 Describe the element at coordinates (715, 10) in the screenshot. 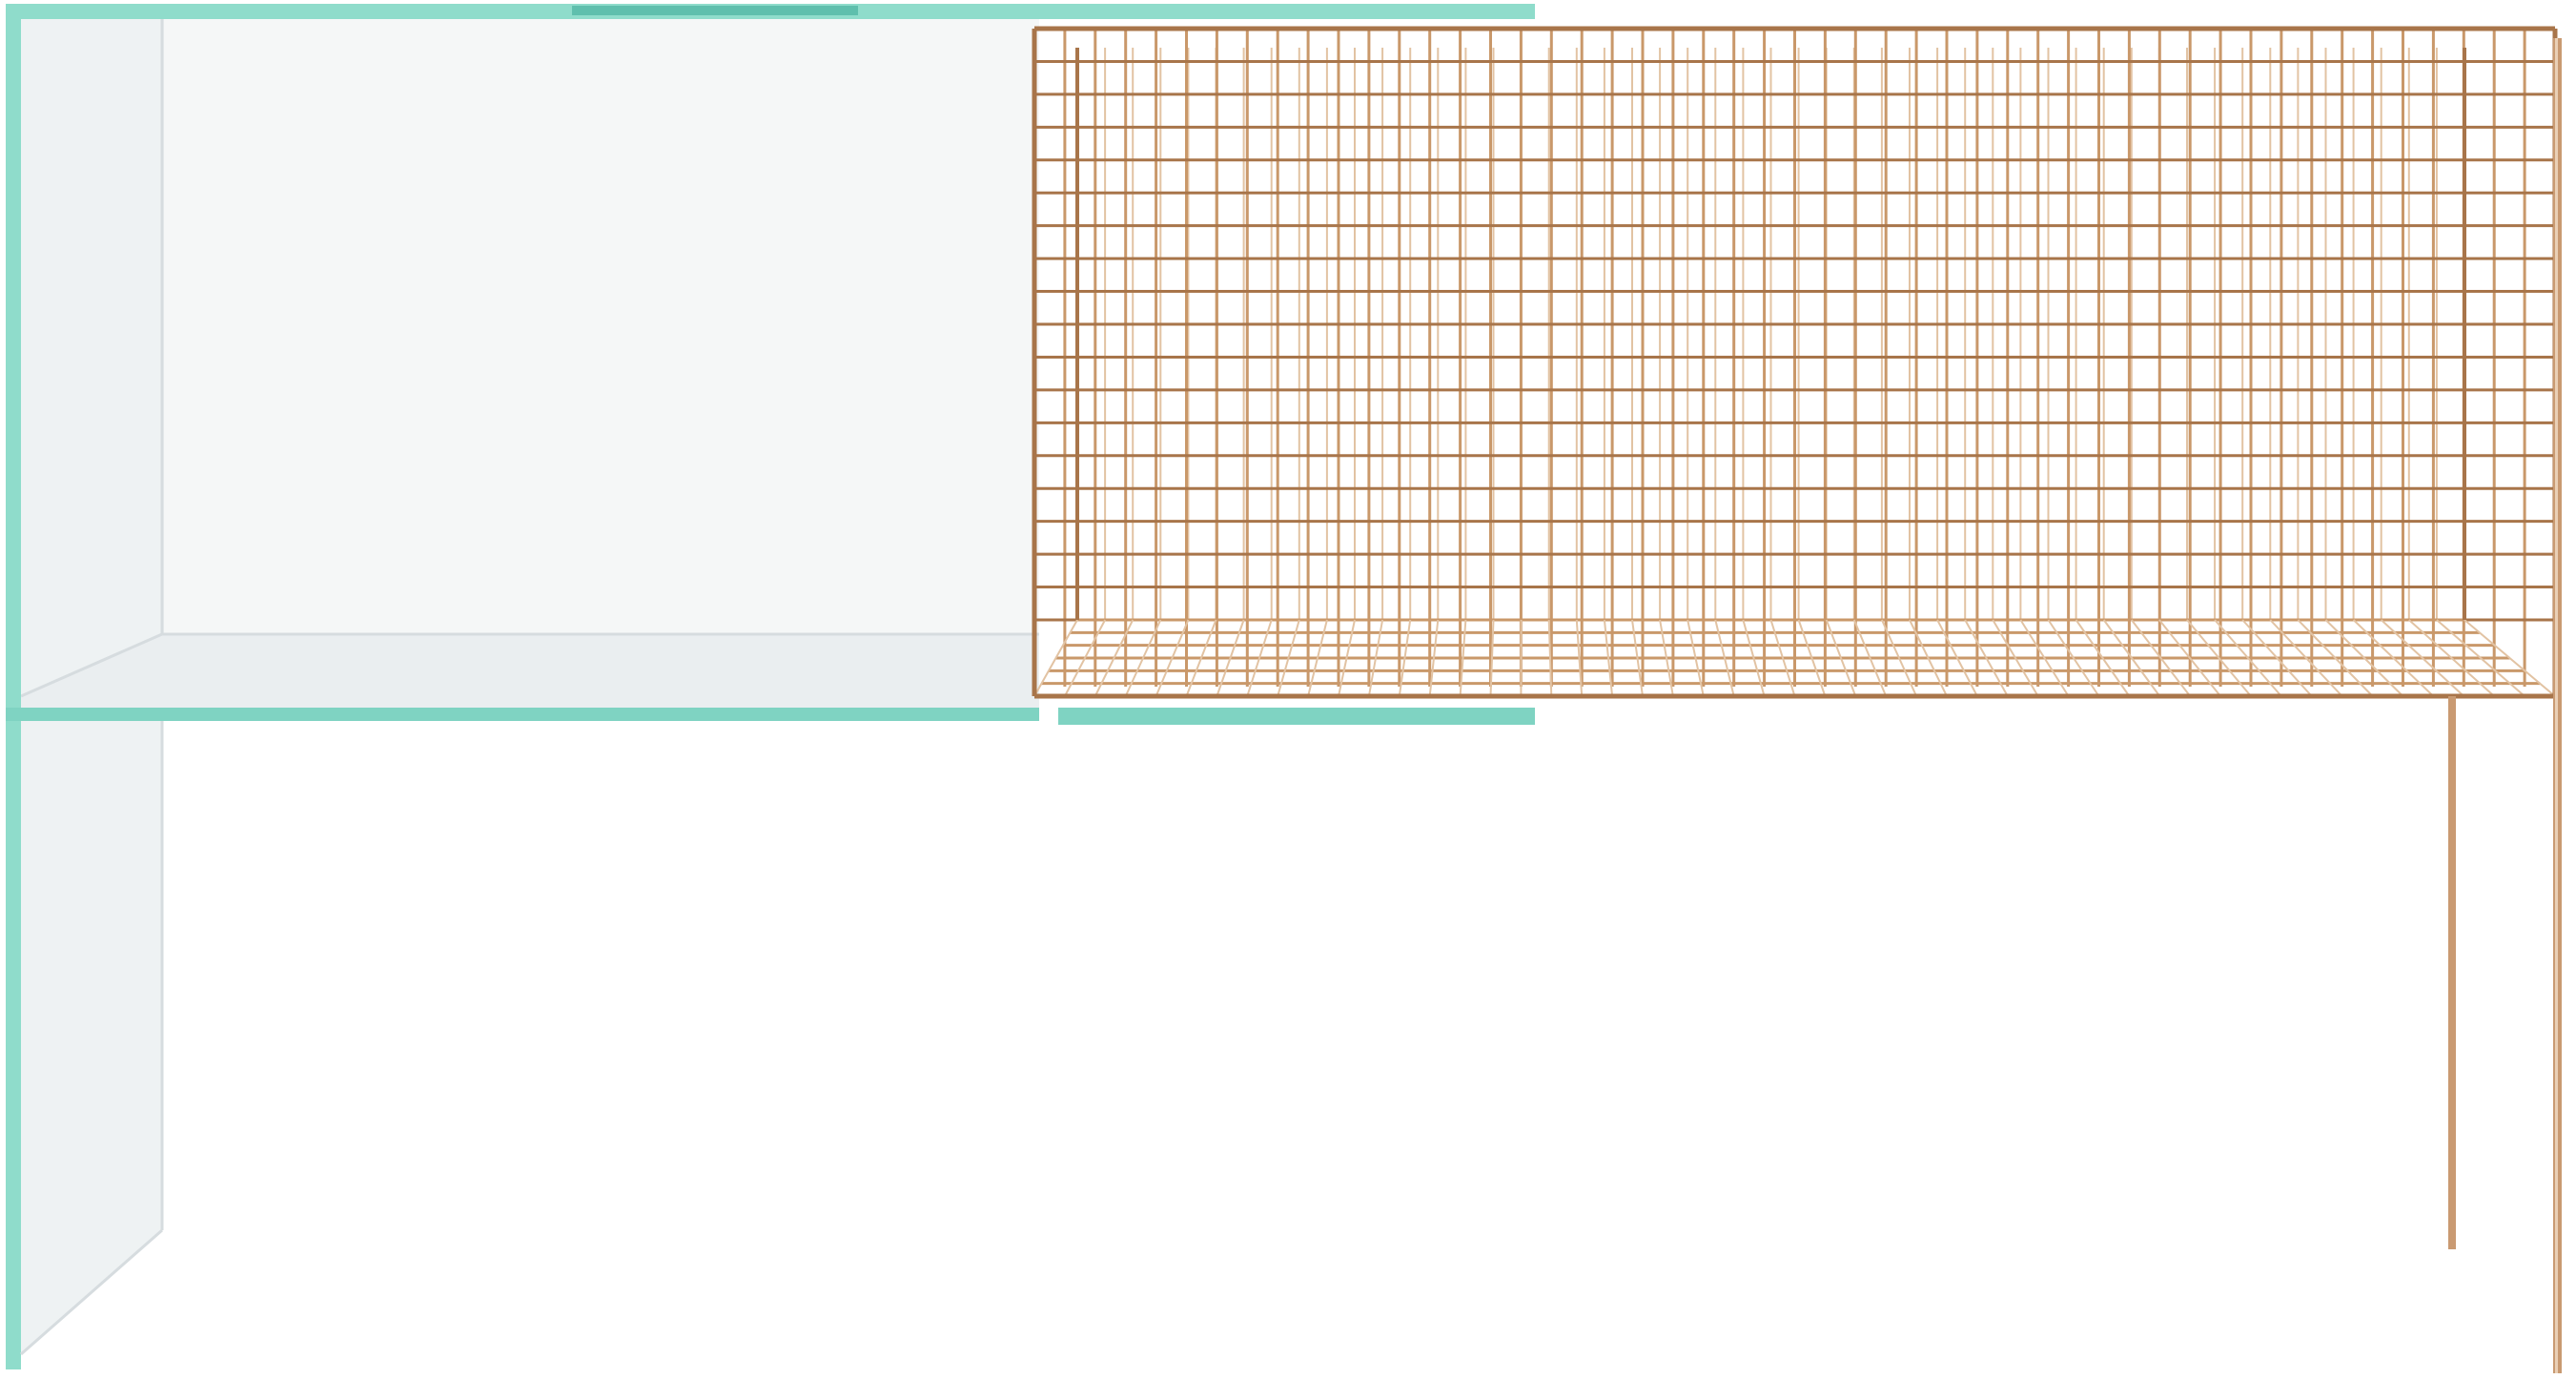

I see `glass-top-edge-highlight` at that location.